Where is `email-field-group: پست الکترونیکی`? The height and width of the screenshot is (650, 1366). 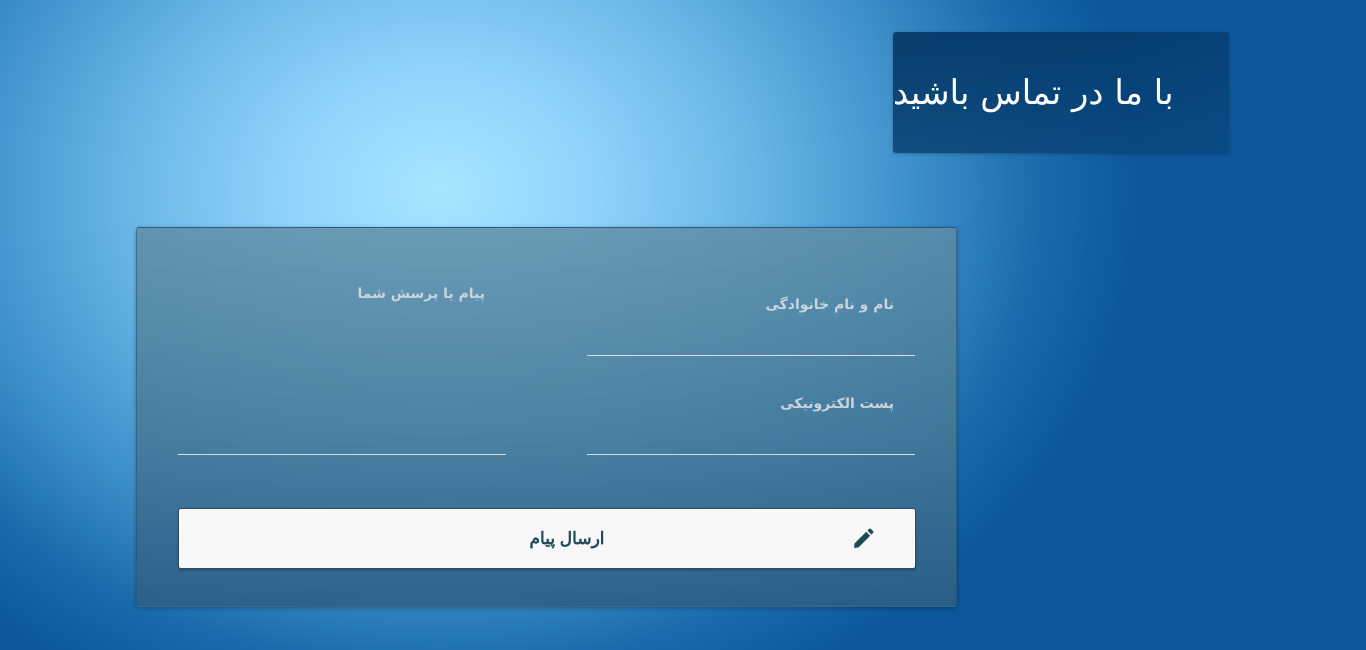
email-field-group: پست الکترونیکی is located at coordinates (753, 420).